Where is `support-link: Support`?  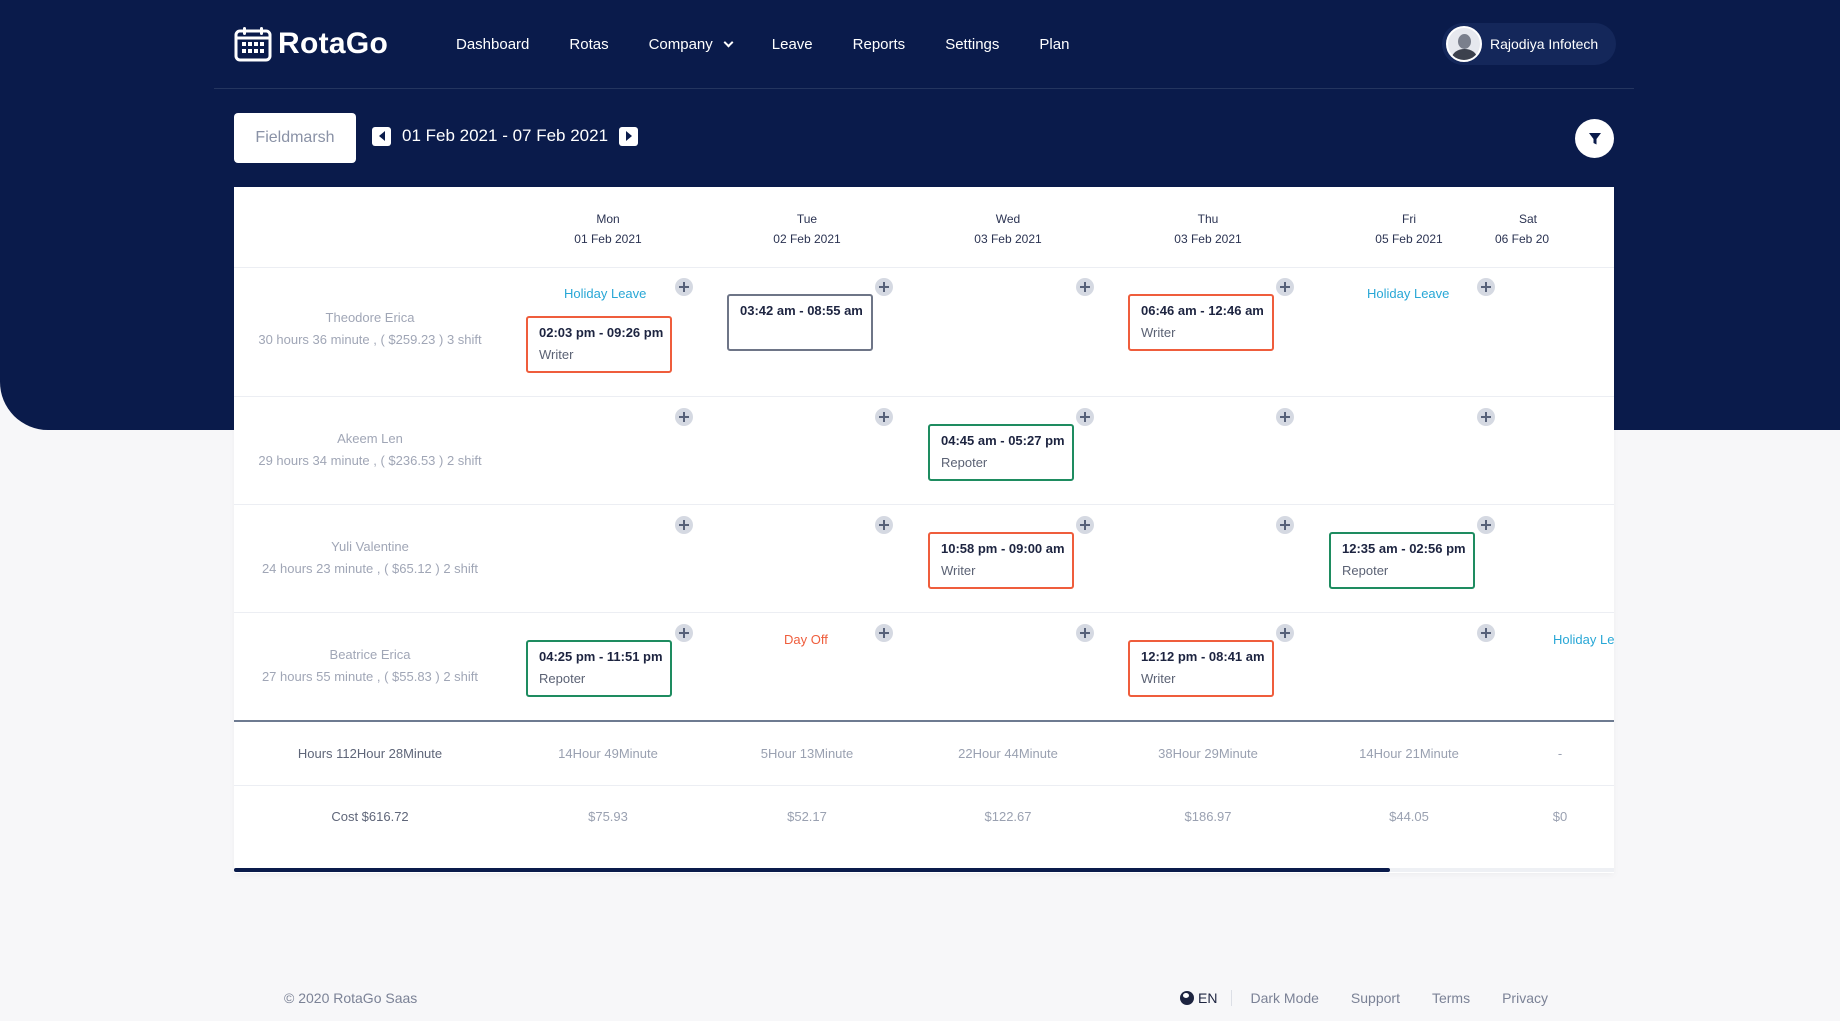 support-link: Support is located at coordinates (1375, 998).